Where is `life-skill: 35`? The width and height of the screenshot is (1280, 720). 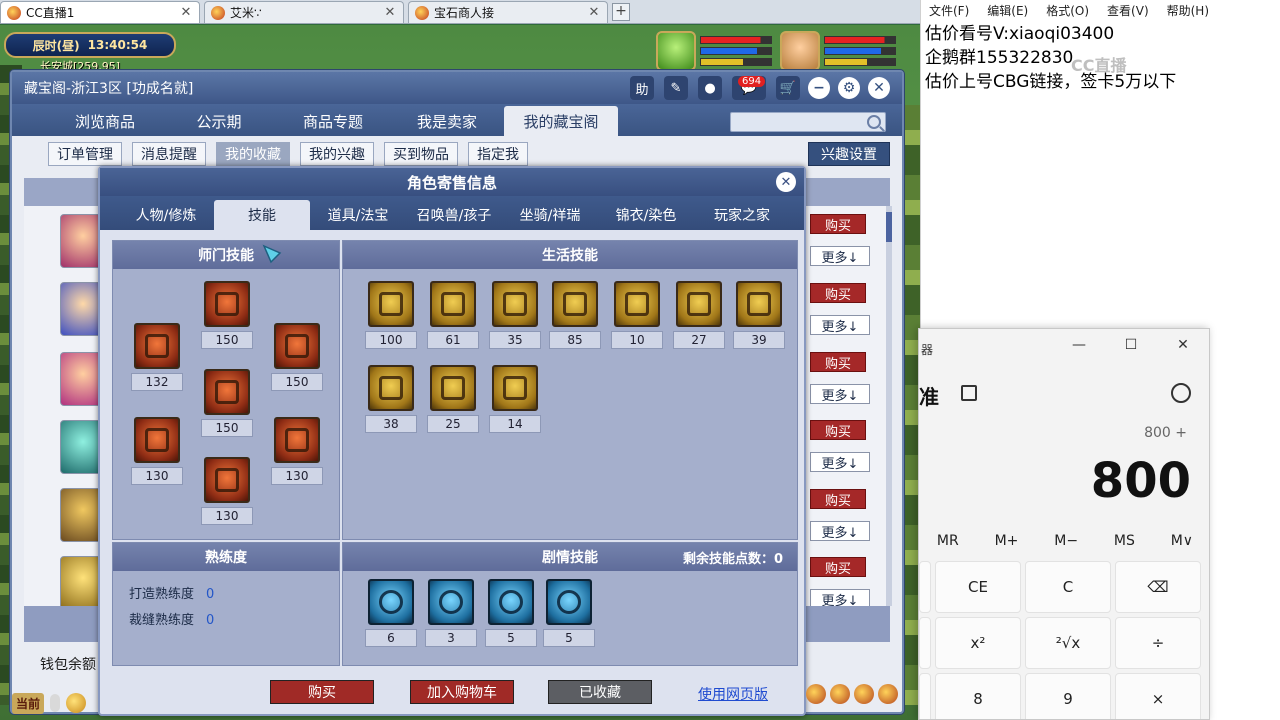 life-skill: 35 is located at coordinates (515, 315).